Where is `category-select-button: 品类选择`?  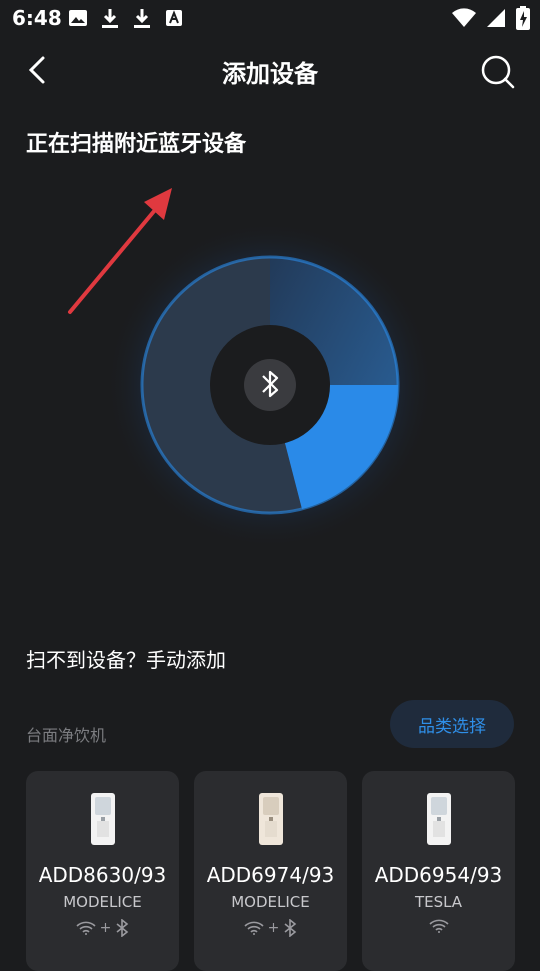
category-select-button: 品类选择 is located at coordinates (452, 724).